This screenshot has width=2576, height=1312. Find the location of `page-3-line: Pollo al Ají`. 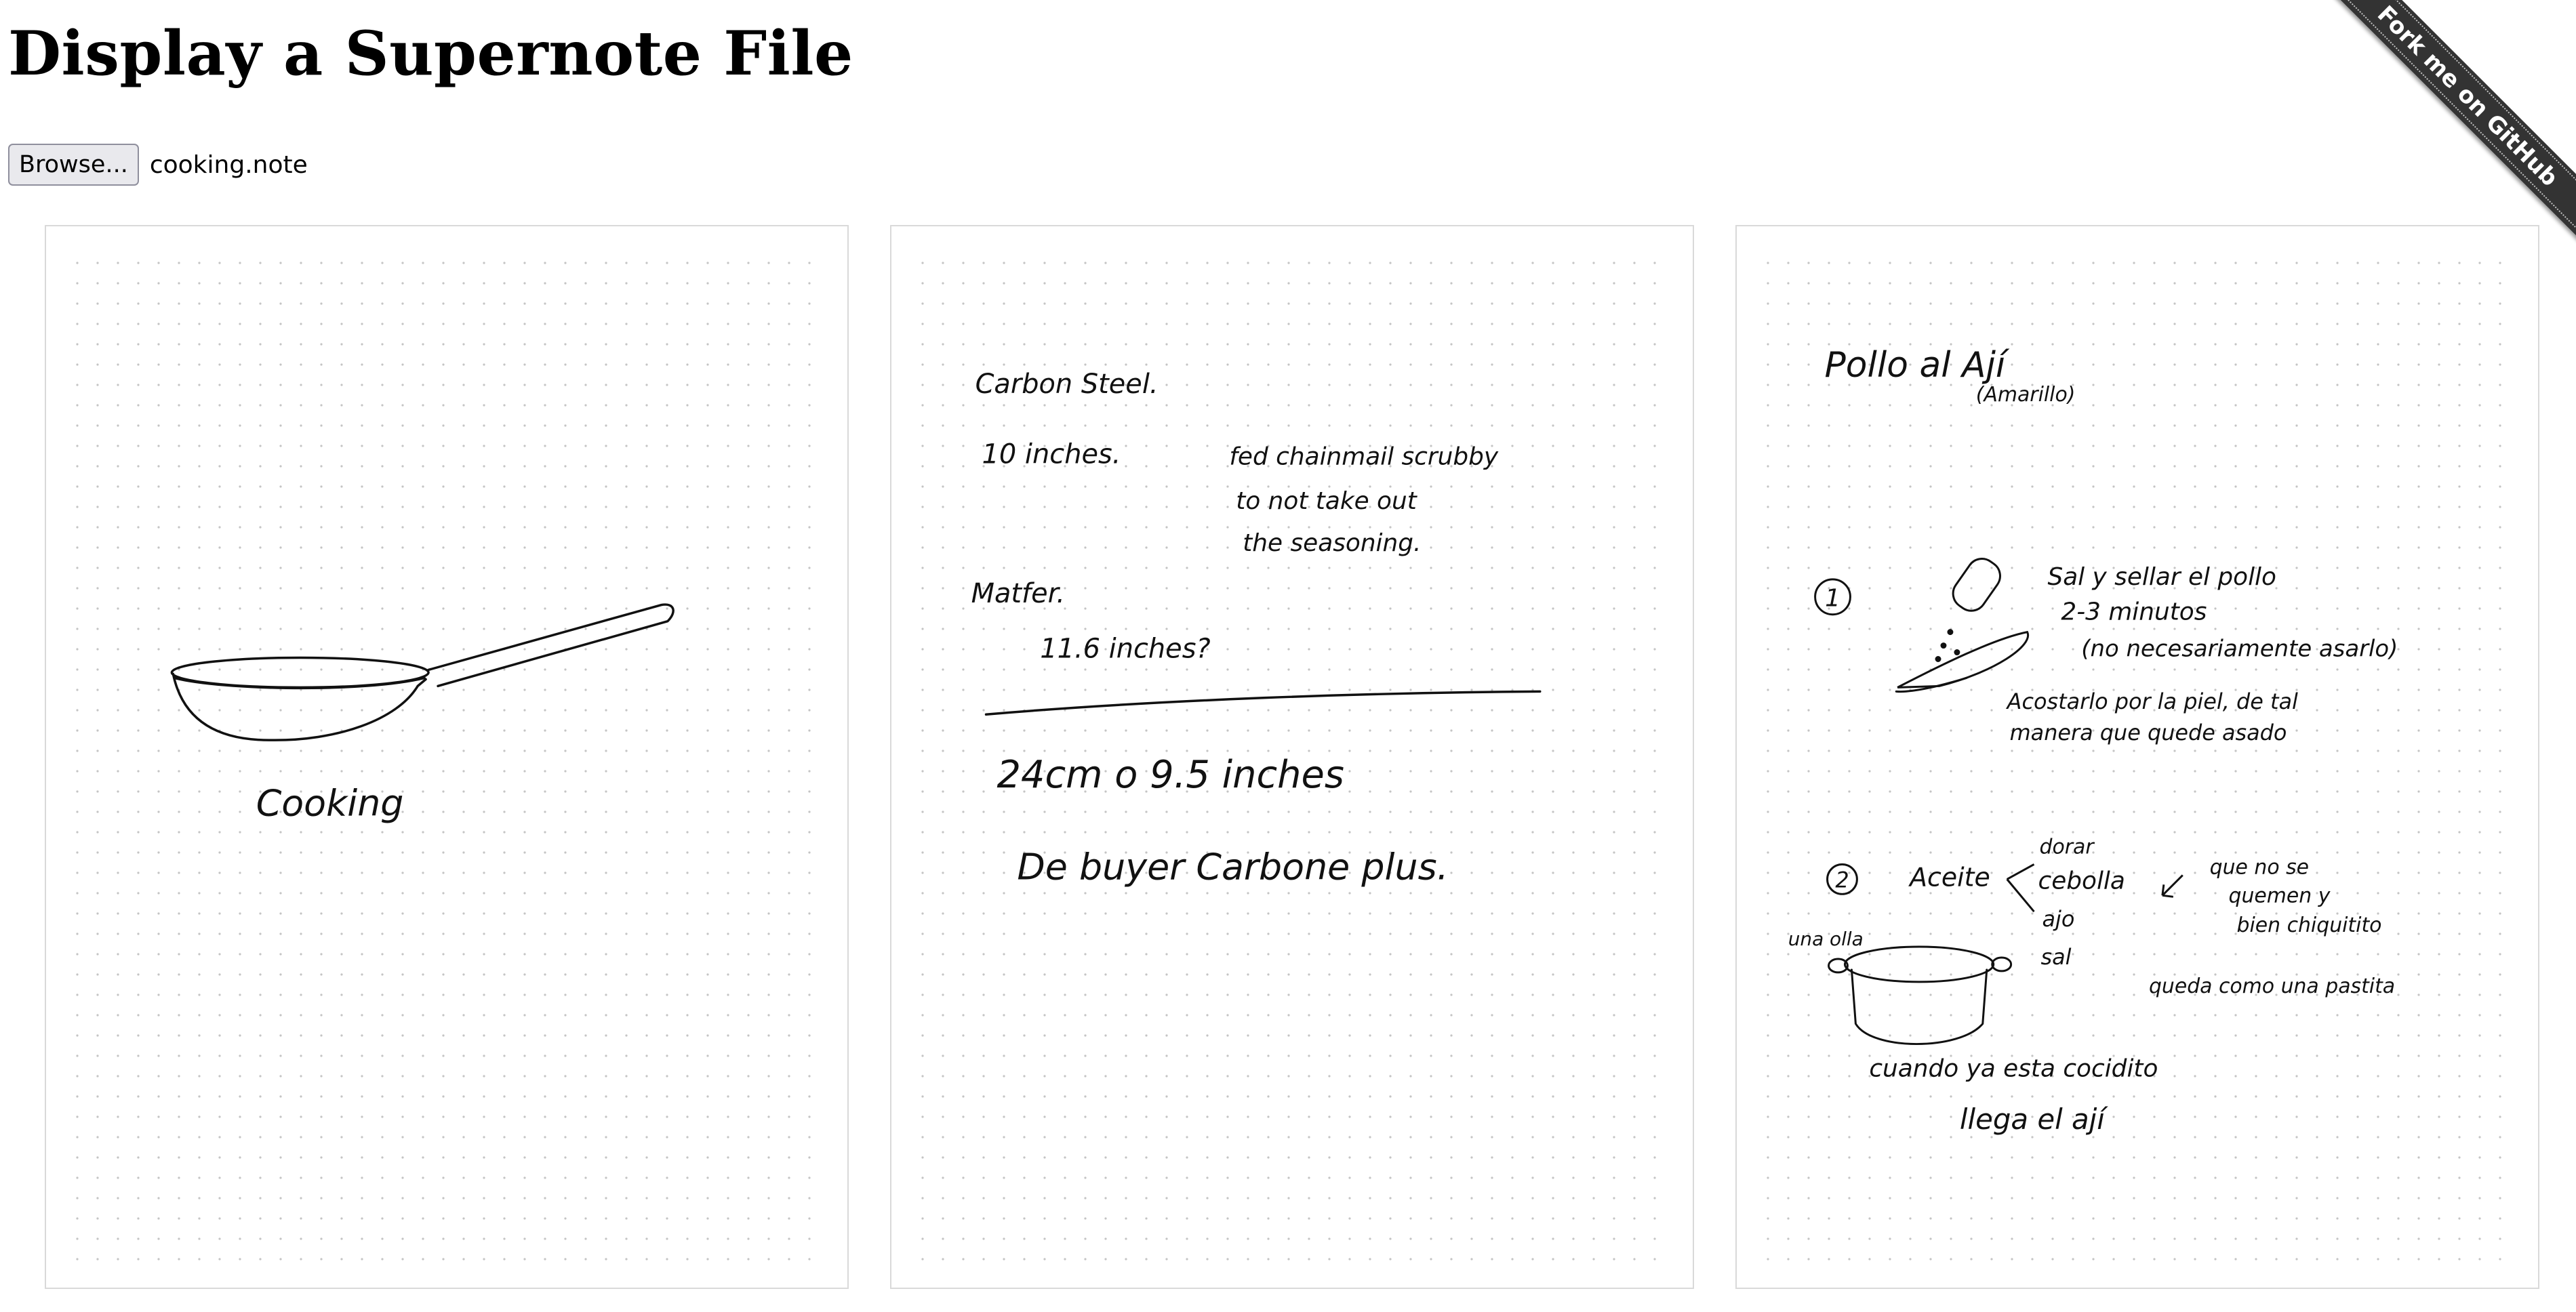

page-3-line: Pollo al Ají is located at coordinates (1917, 365).